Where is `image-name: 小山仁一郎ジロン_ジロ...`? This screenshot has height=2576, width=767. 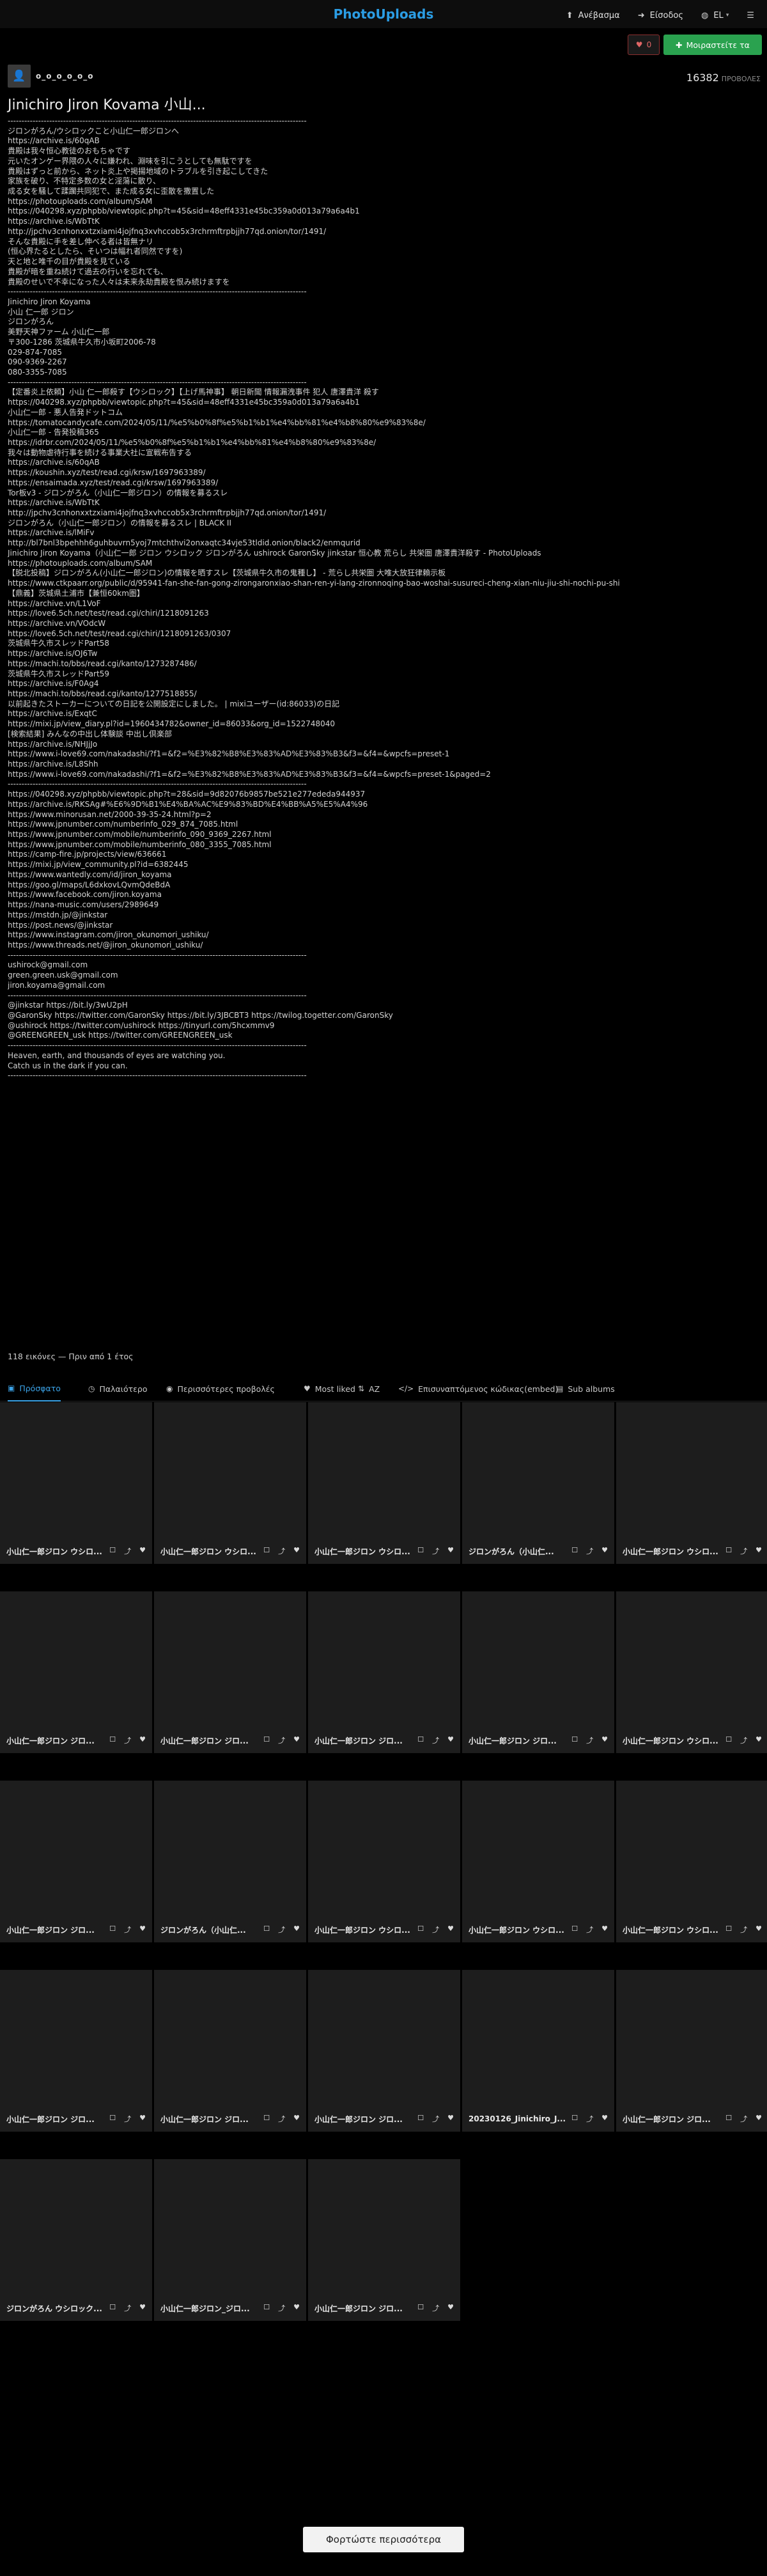 image-name: 小山仁一郎ジロン_ジロ... is located at coordinates (205, 2309).